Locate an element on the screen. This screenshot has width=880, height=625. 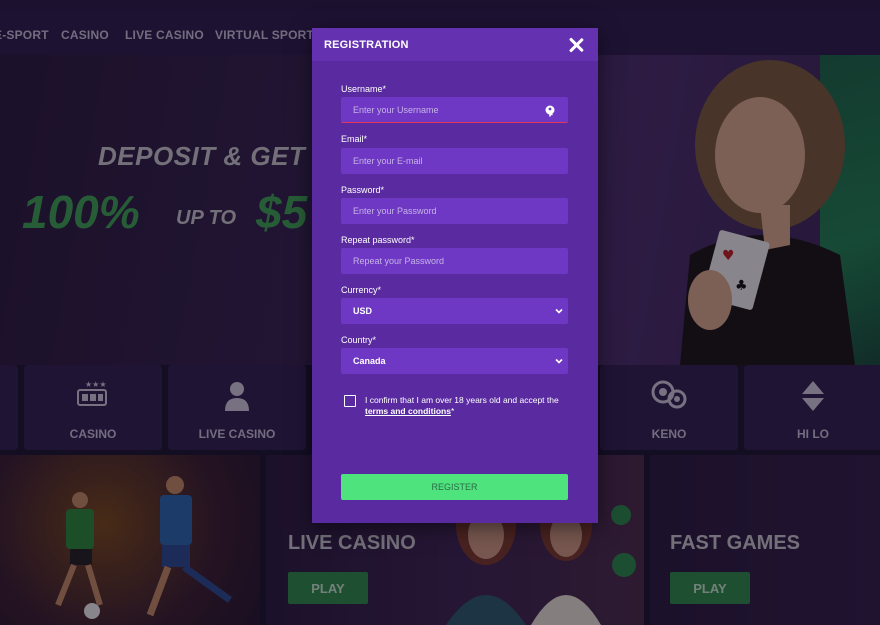
terms-suffix: * is located at coordinates (452, 411).